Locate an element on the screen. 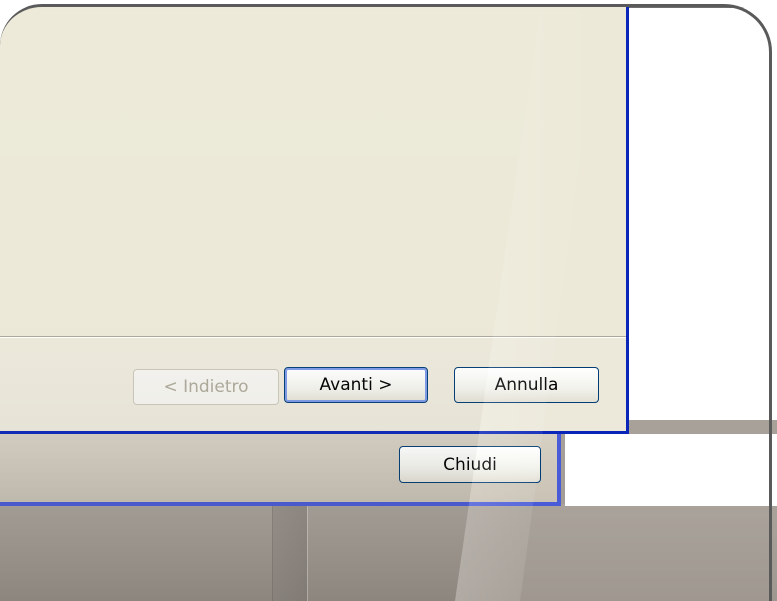 The image size is (777, 601). cancel-button: Annulla is located at coordinates (526, 385).